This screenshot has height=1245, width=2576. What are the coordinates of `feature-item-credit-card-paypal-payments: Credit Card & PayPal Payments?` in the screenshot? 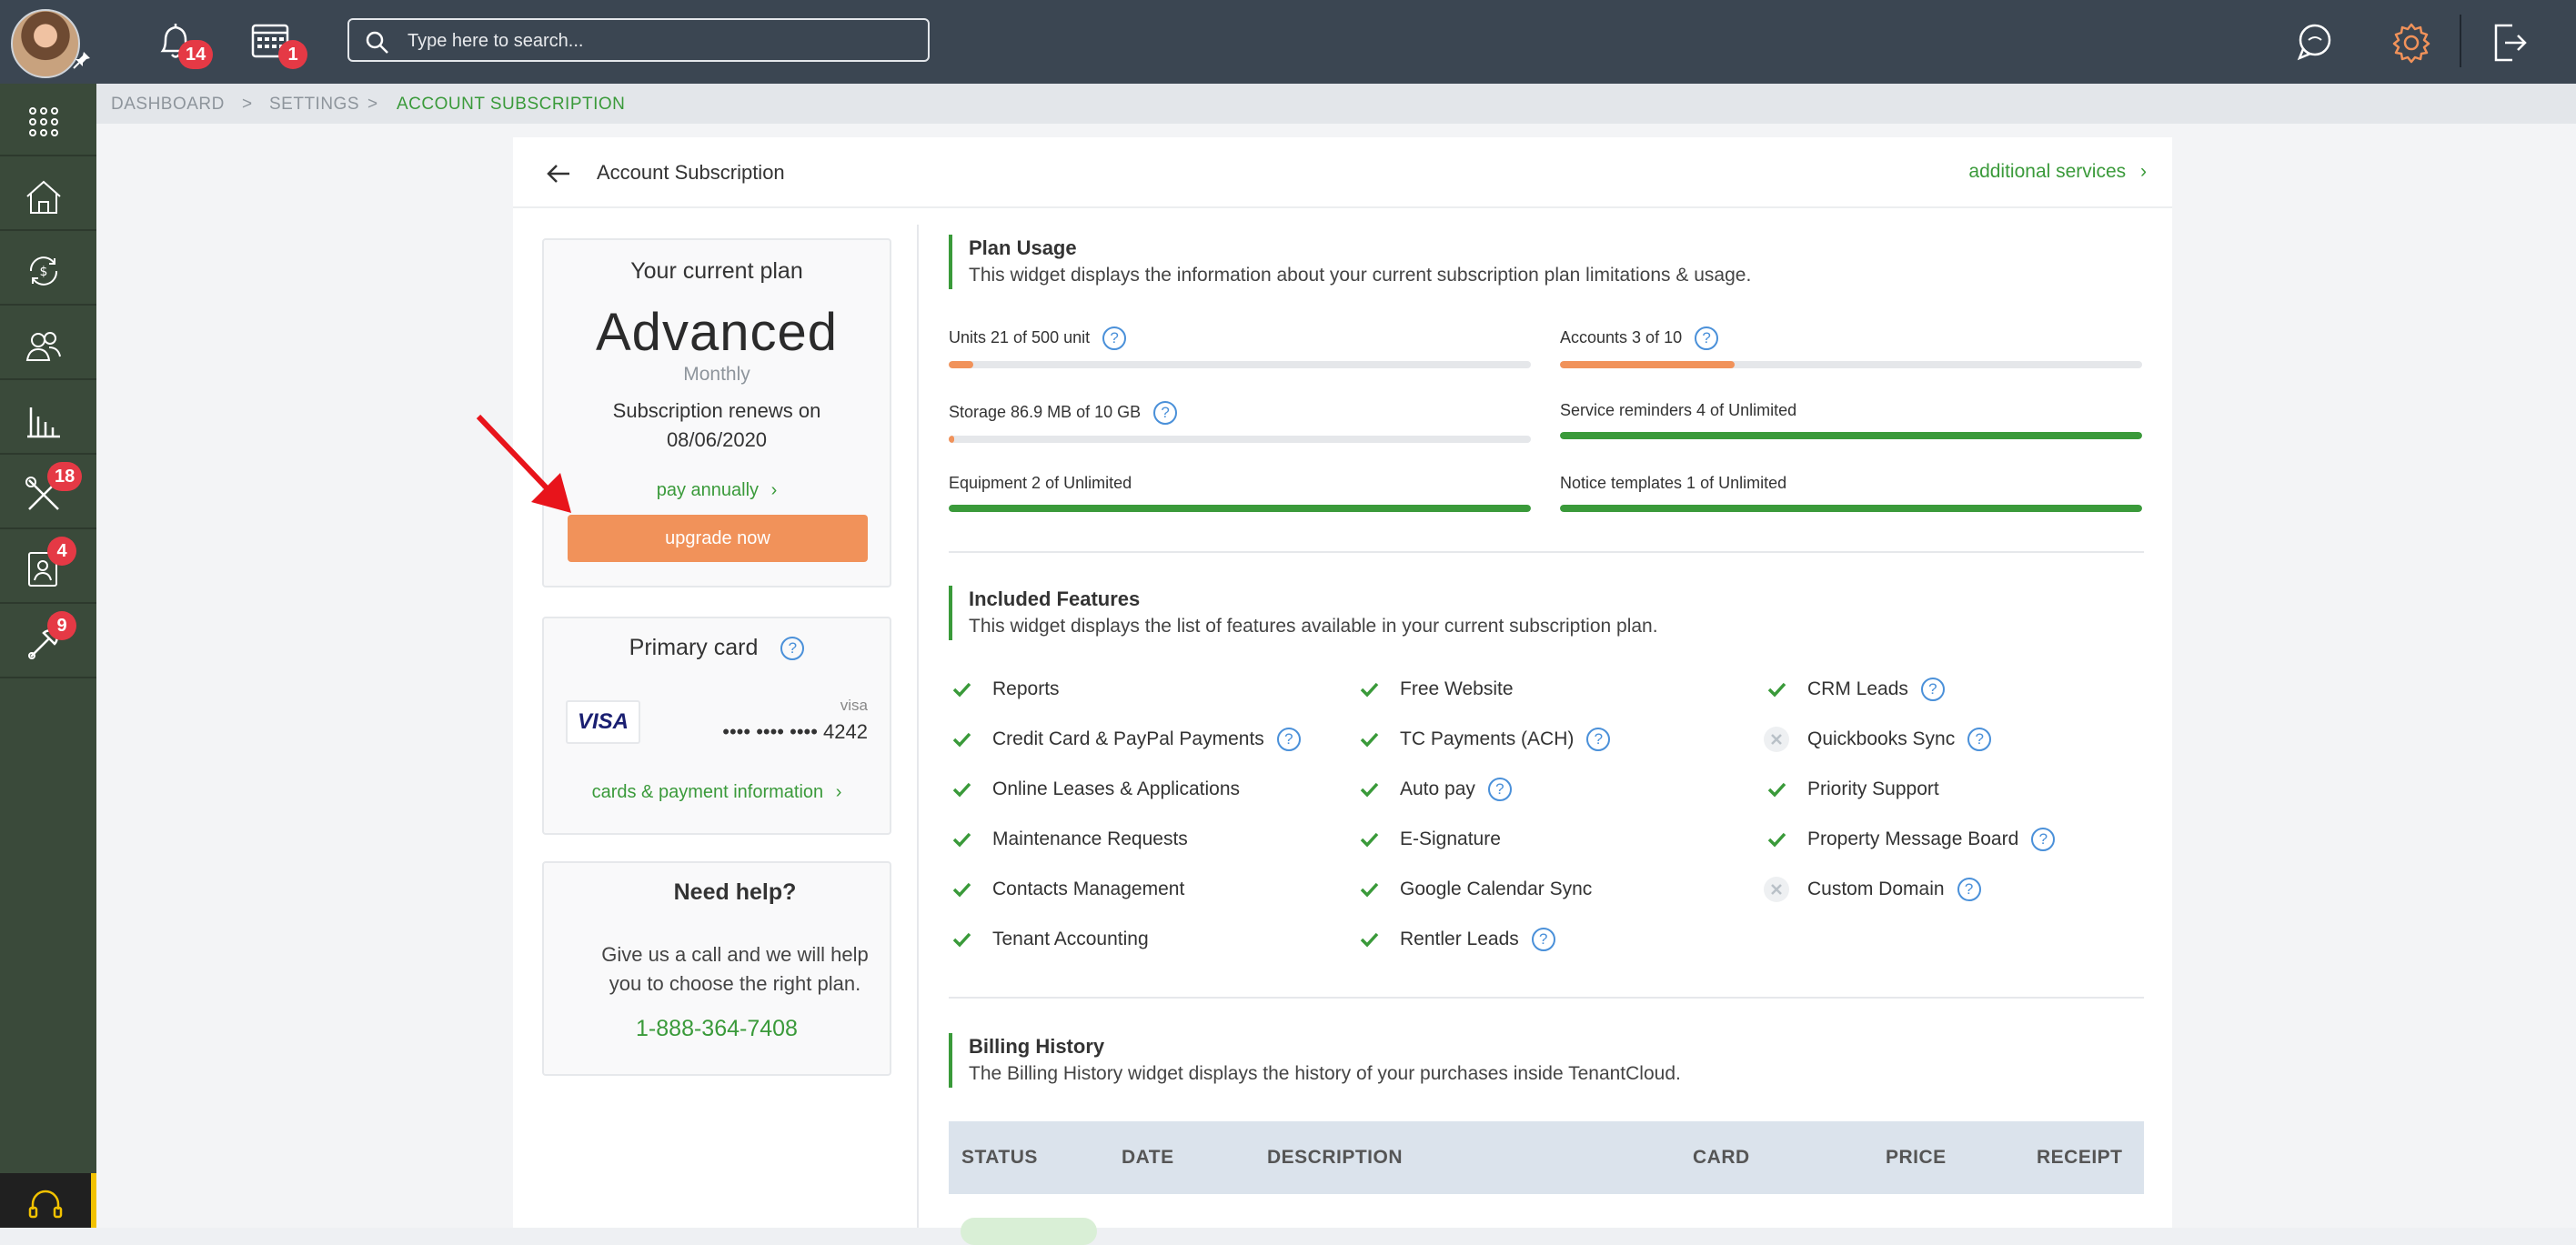 It's located at (1125, 739).